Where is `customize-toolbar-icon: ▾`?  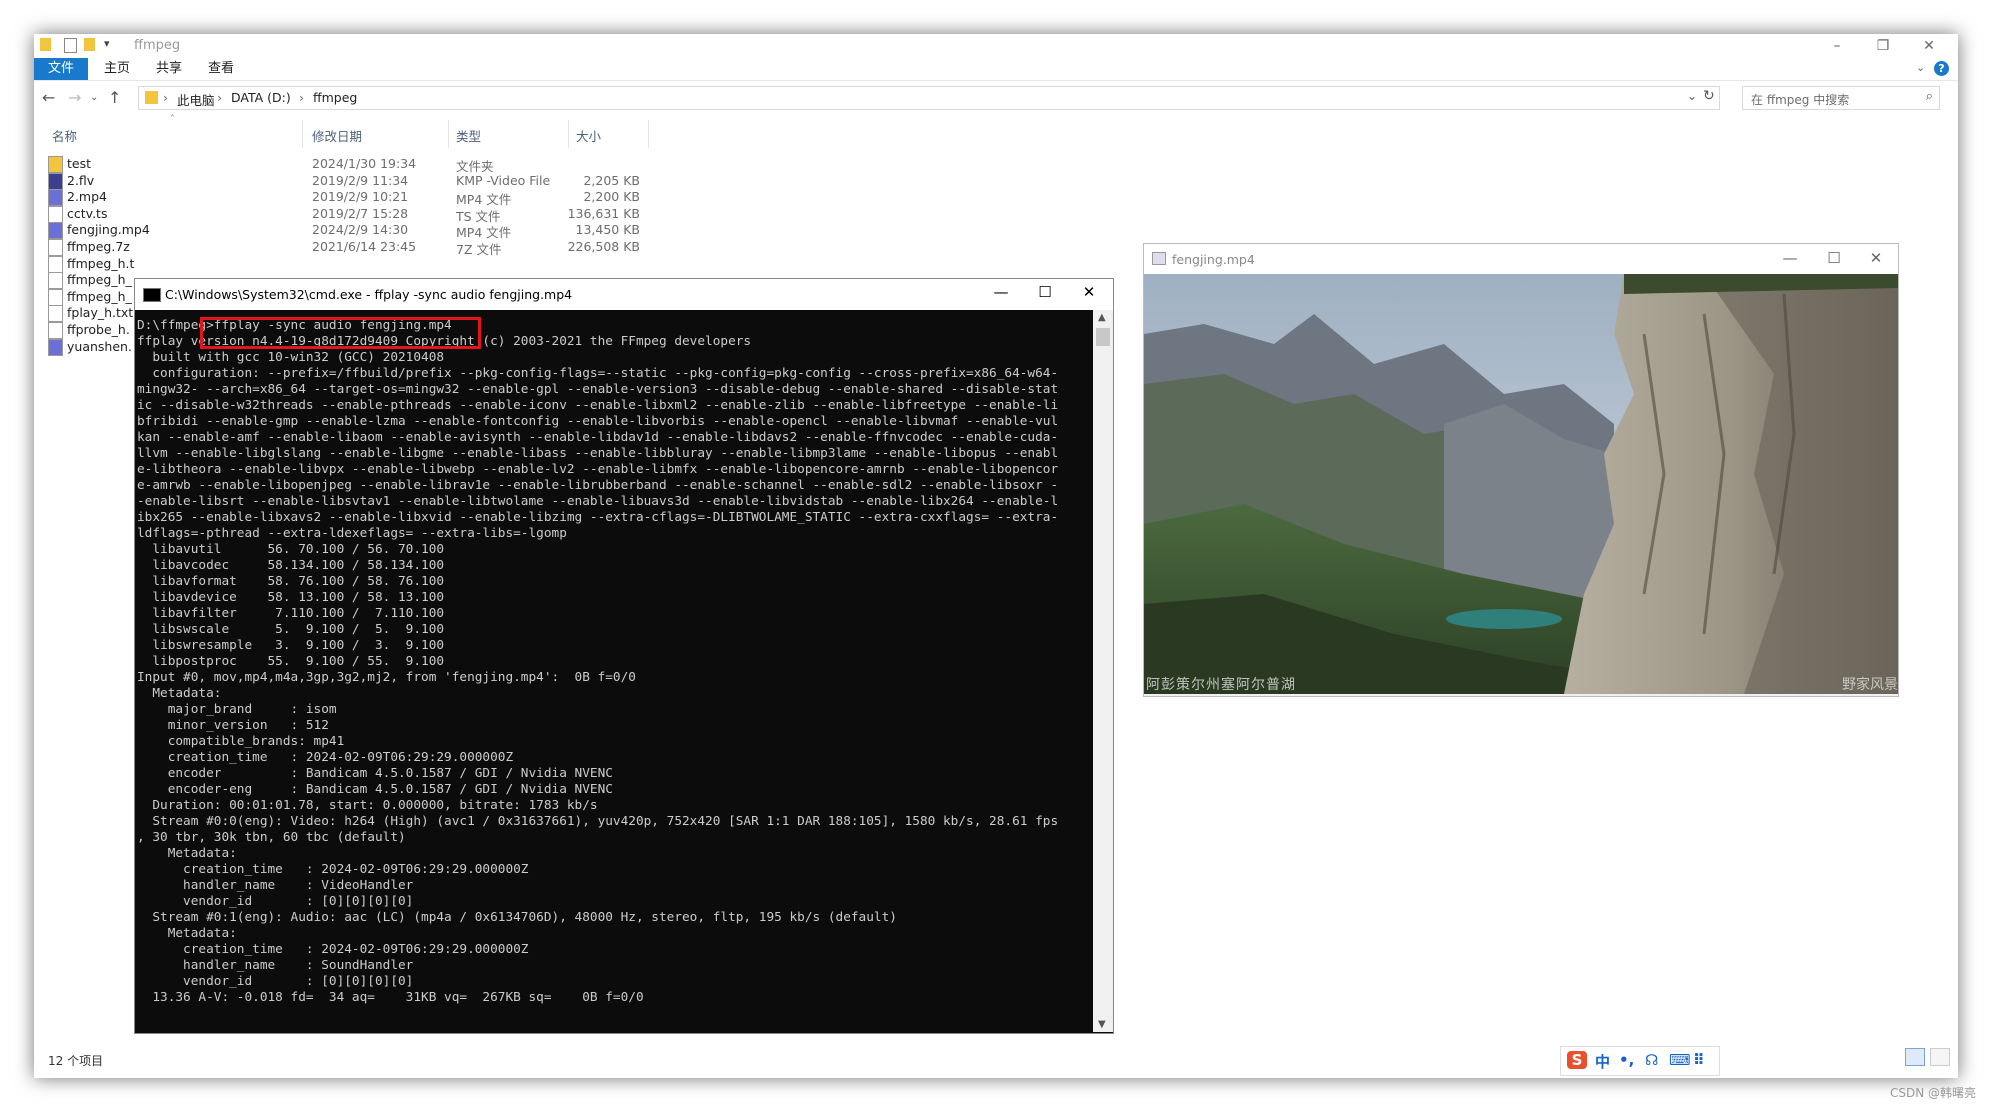 customize-toolbar-icon: ▾ is located at coordinates (107, 43).